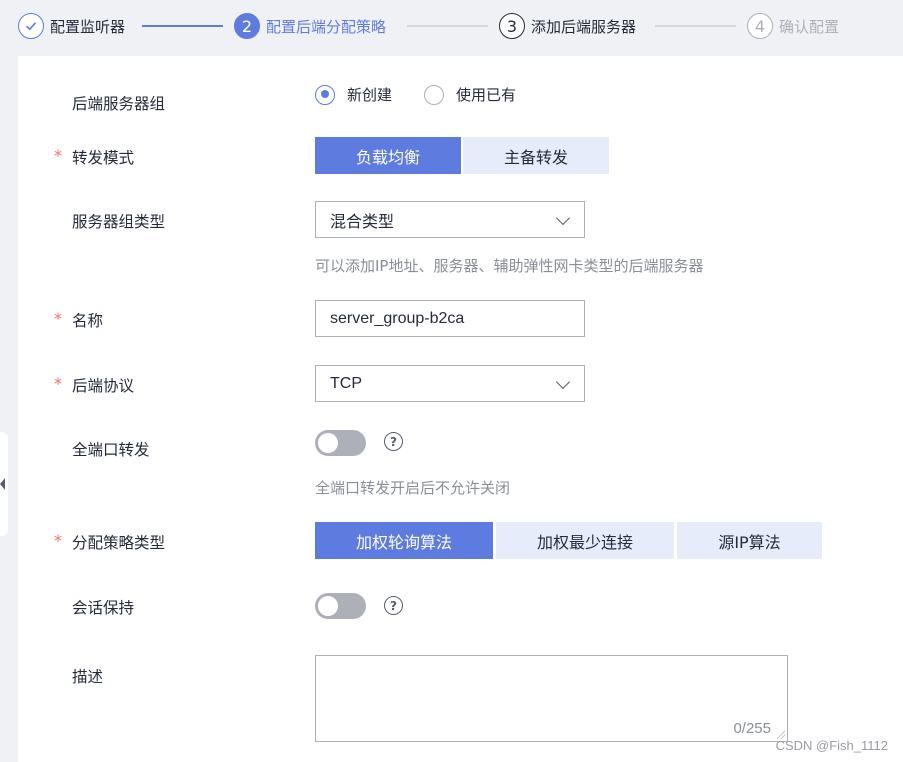 This screenshot has width=903, height=762. Describe the element at coordinates (393, 441) in the screenshot. I see `all-port-help-icon: ?` at that location.